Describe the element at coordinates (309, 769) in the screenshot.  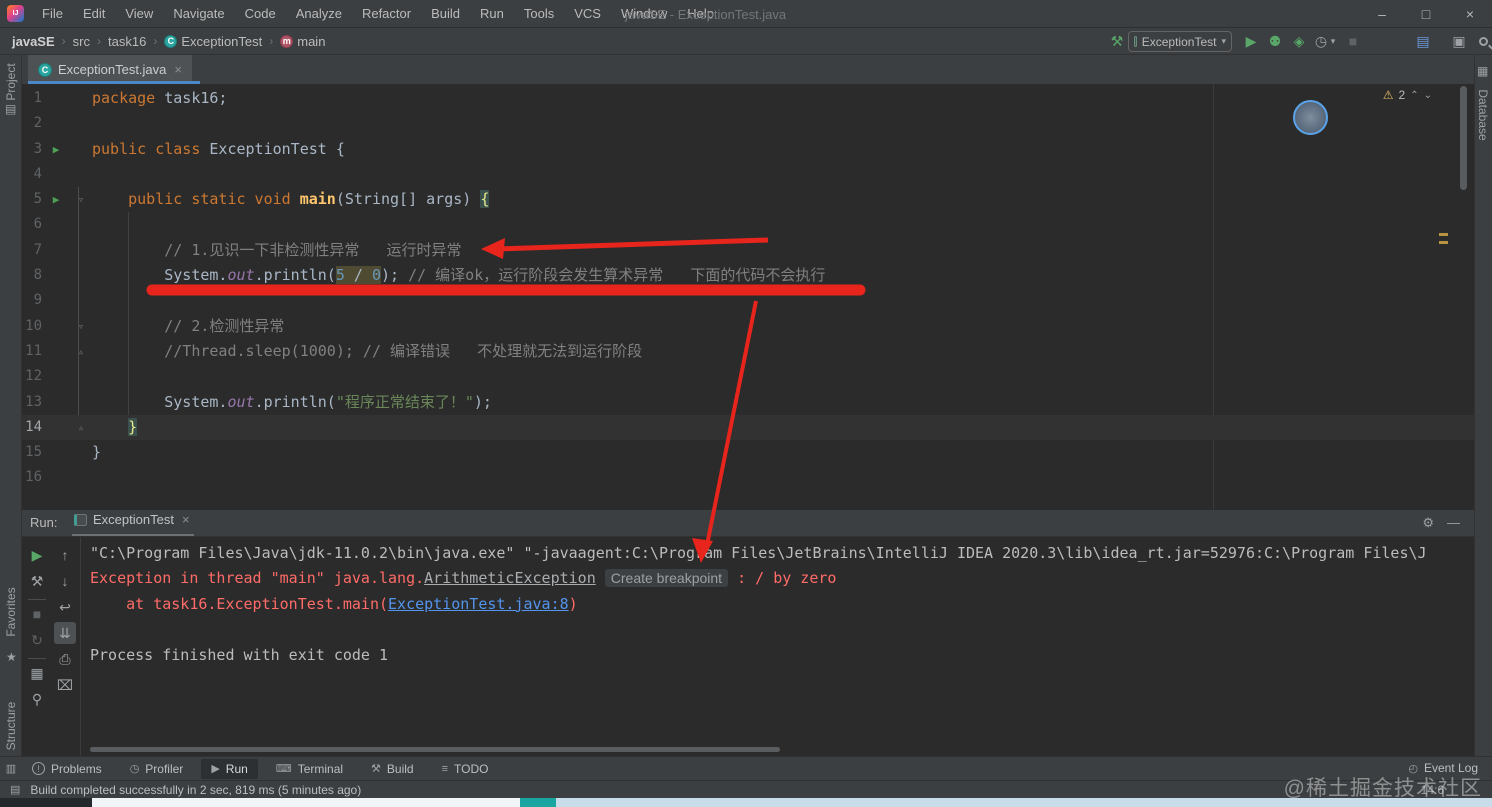
I see `toolwindow-button-terminal: ⌨ Terminal` at that location.